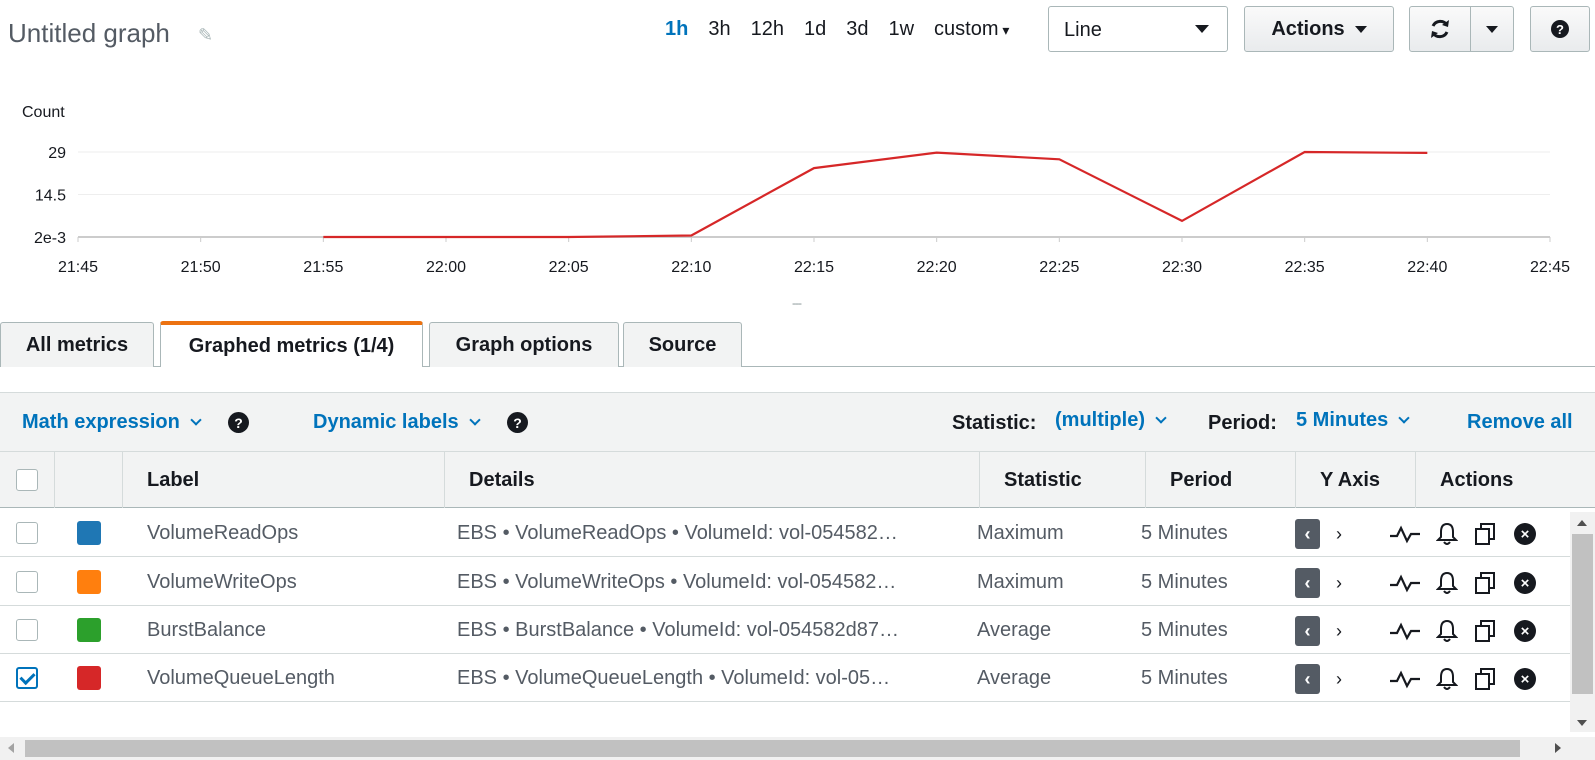 The height and width of the screenshot is (760, 1595). What do you see at coordinates (815, 29) in the screenshot?
I see `range-1d: 1d` at bounding box center [815, 29].